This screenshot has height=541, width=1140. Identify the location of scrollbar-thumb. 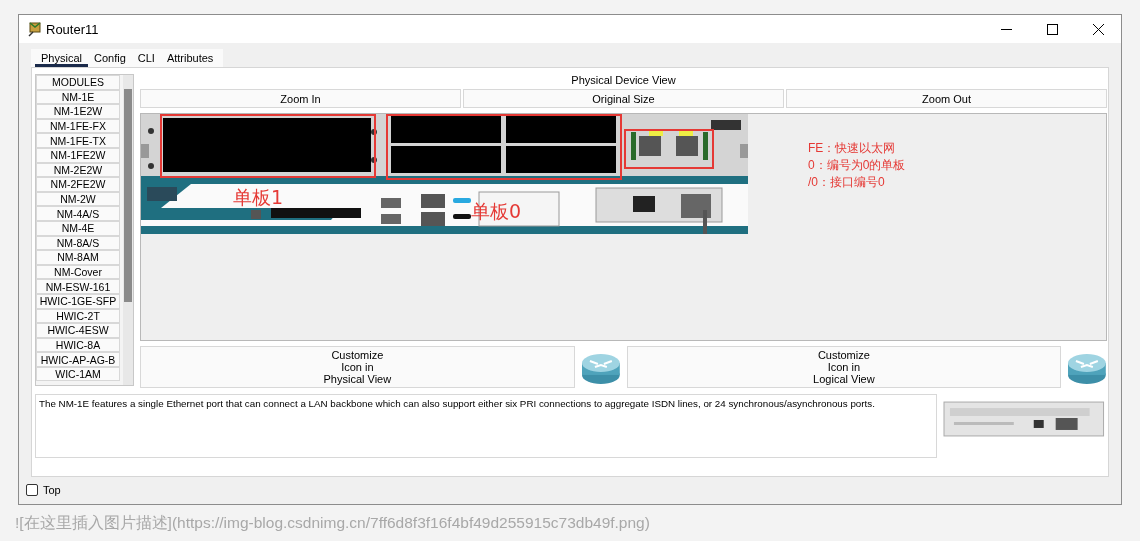
(128, 195).